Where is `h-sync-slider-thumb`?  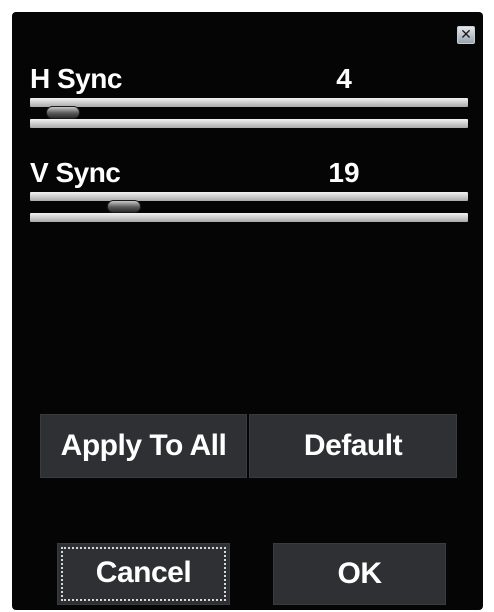 h-sync-slider-thumb is located at coordinates (63, 112).